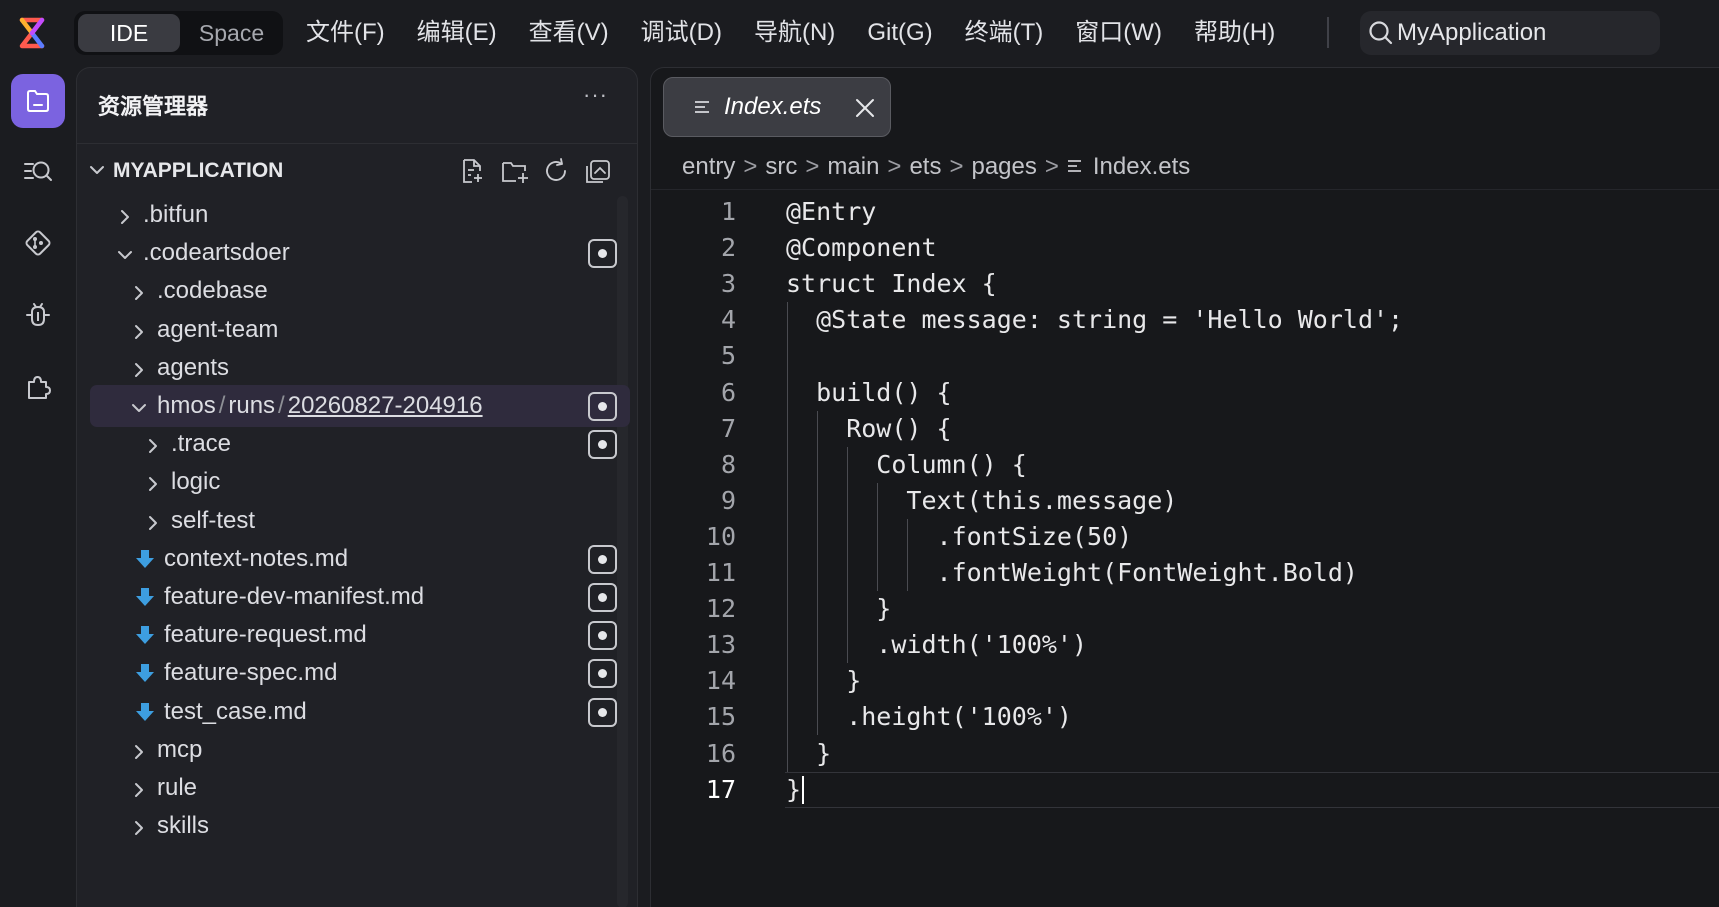 The image size is (1719, 907). I want to click on debug-icon, so click(38, 315).